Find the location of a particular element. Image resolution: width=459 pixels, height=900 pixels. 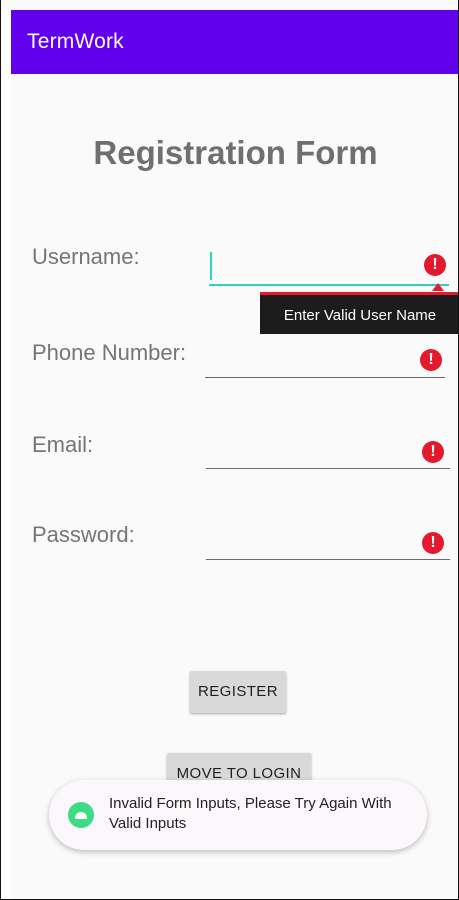

password-label: Password: is located at coordinates (83, 534).